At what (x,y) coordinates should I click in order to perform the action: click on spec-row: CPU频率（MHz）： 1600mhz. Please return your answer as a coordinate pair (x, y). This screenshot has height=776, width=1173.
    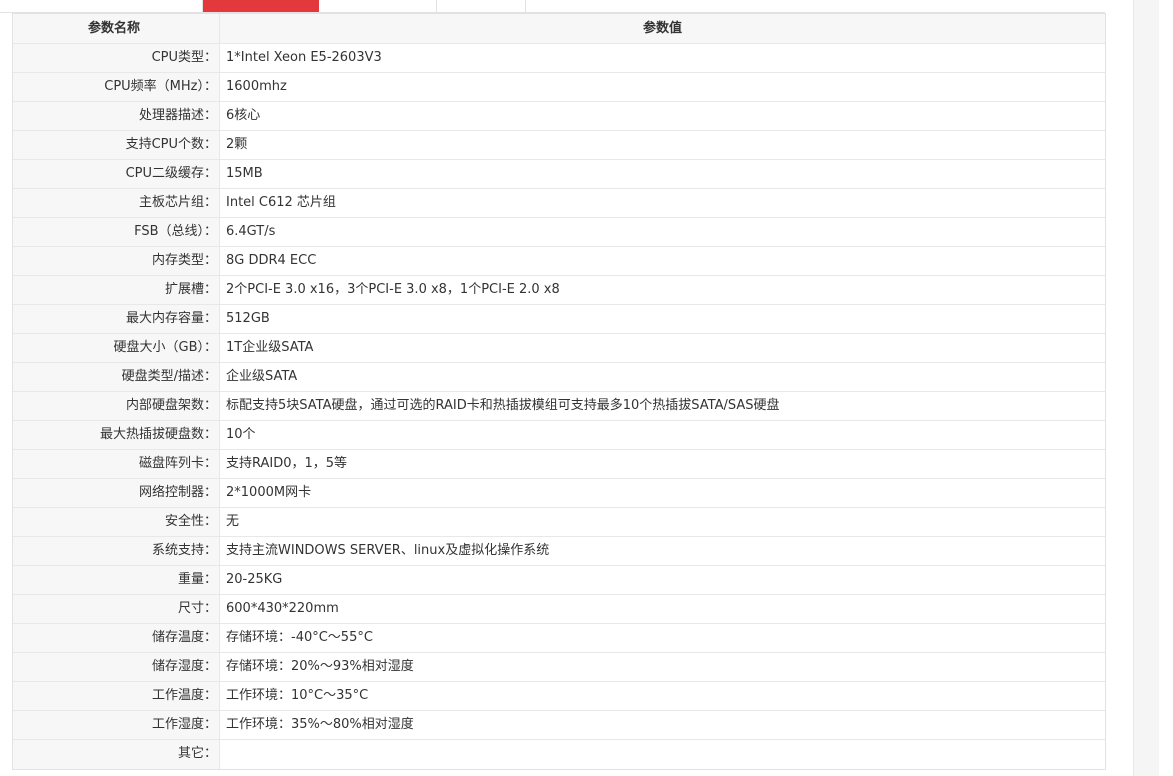
    Looking at the image, I should click on (559, 87).